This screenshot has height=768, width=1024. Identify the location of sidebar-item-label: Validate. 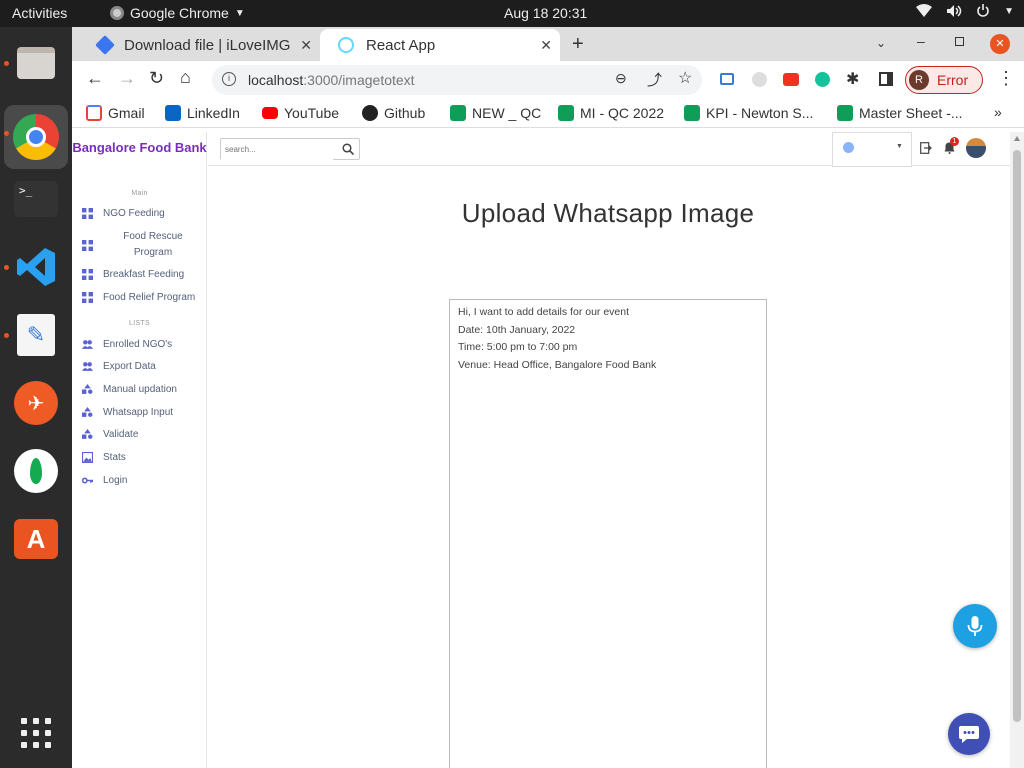
(121, 434).